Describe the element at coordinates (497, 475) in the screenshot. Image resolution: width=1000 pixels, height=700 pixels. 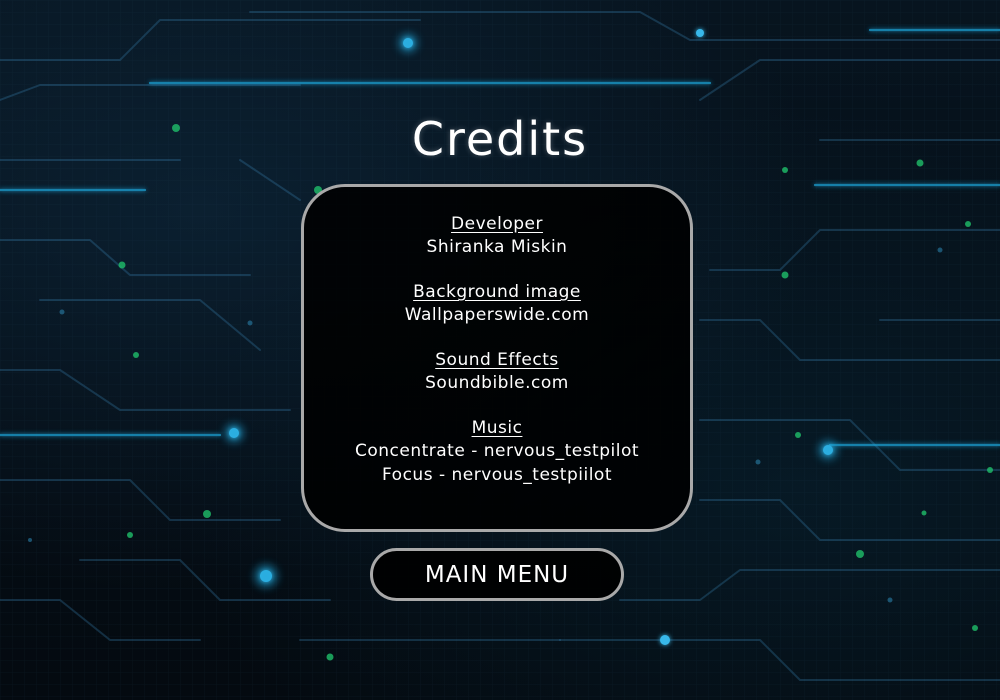
I see `credit-line: Focus - nervous_testpiilot` at that location.